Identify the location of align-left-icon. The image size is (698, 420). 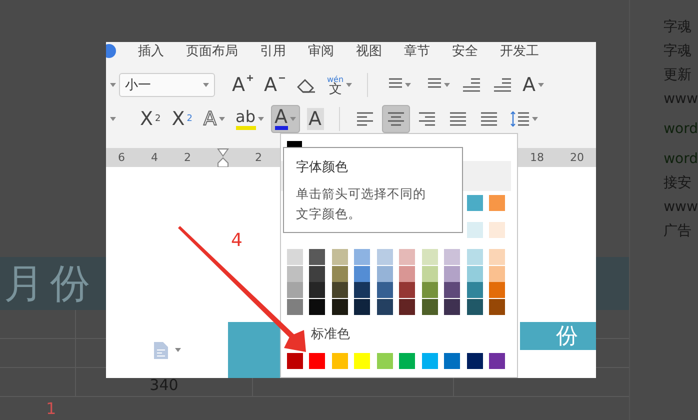
(364, 119).